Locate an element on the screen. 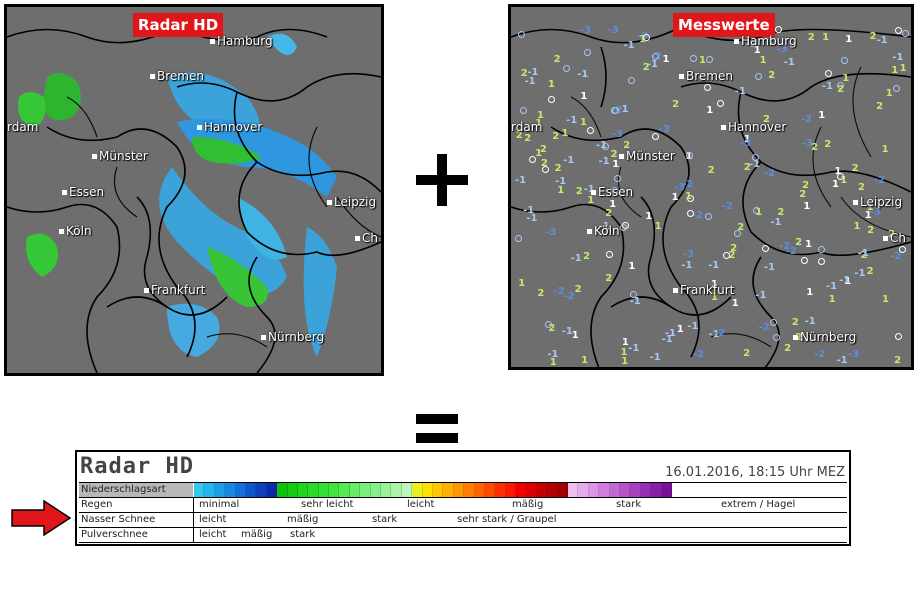 This screenshot has height=611, width=919. city-label-bremen: Bremen is located at coordinates (177, 76).